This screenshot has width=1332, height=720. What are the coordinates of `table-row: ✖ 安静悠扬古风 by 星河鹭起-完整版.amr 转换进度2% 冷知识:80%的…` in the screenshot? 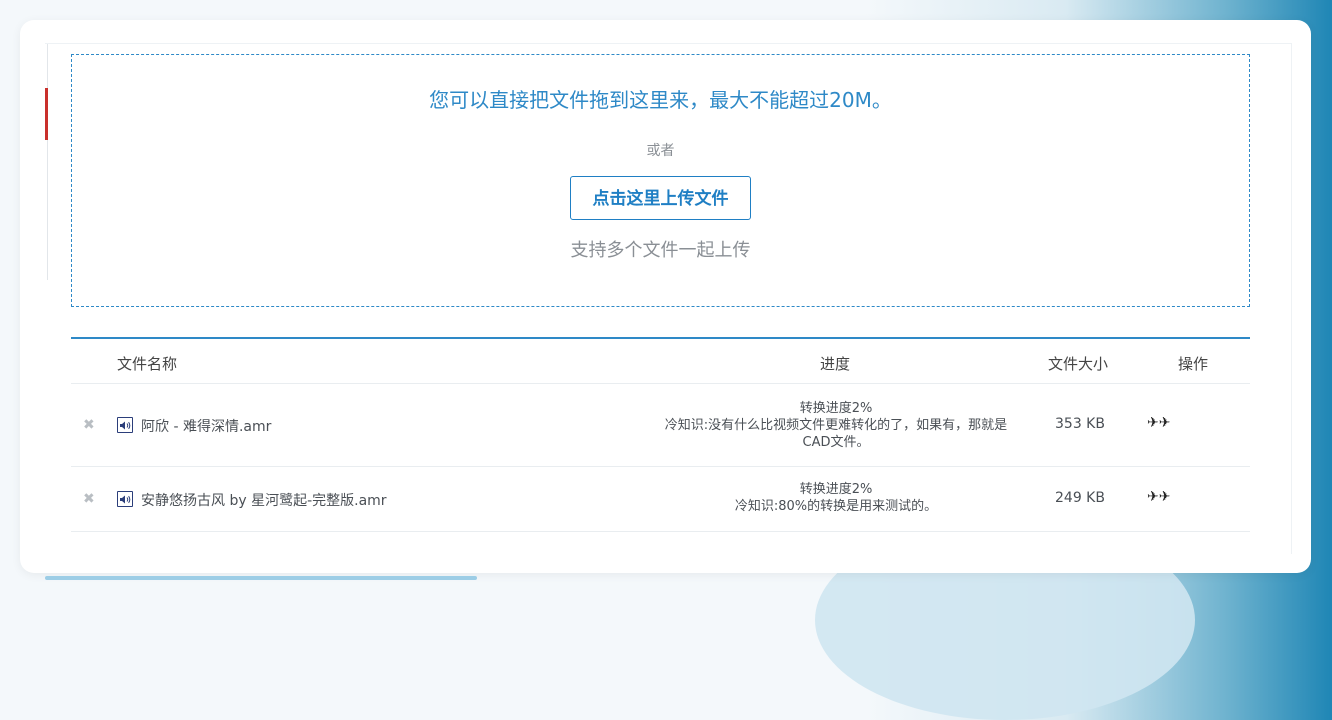 It's located at (660, 499).